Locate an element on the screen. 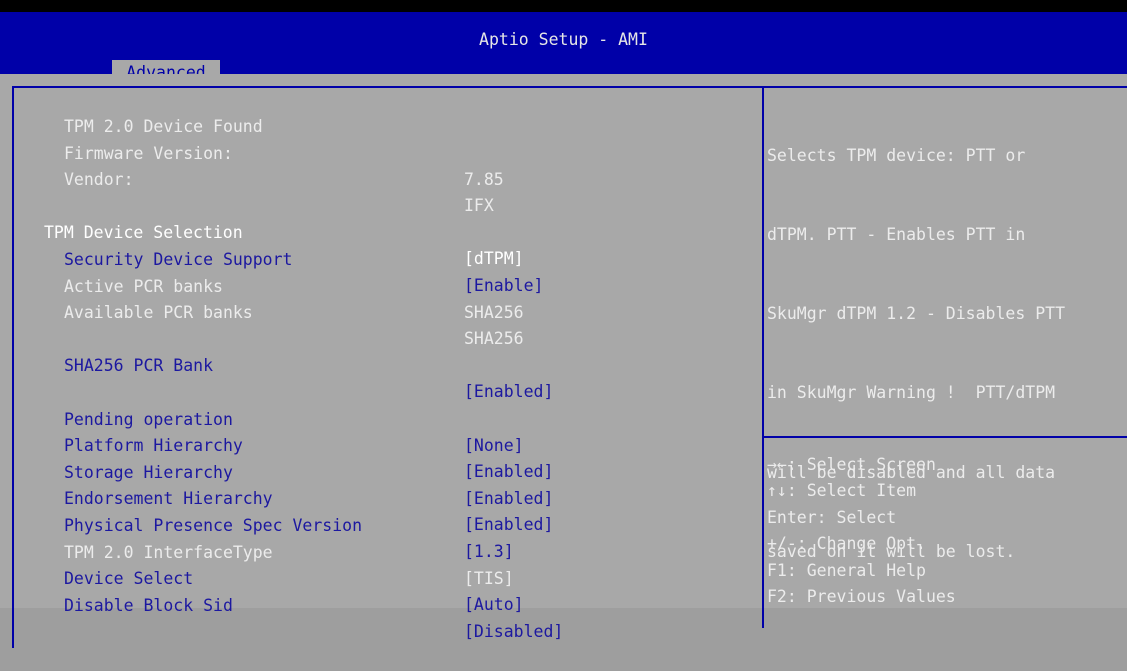 The height and width of the screenshot is (671, 1127). key-help-select-screen: →←: Select Screen is located at coordinates (851, 464).